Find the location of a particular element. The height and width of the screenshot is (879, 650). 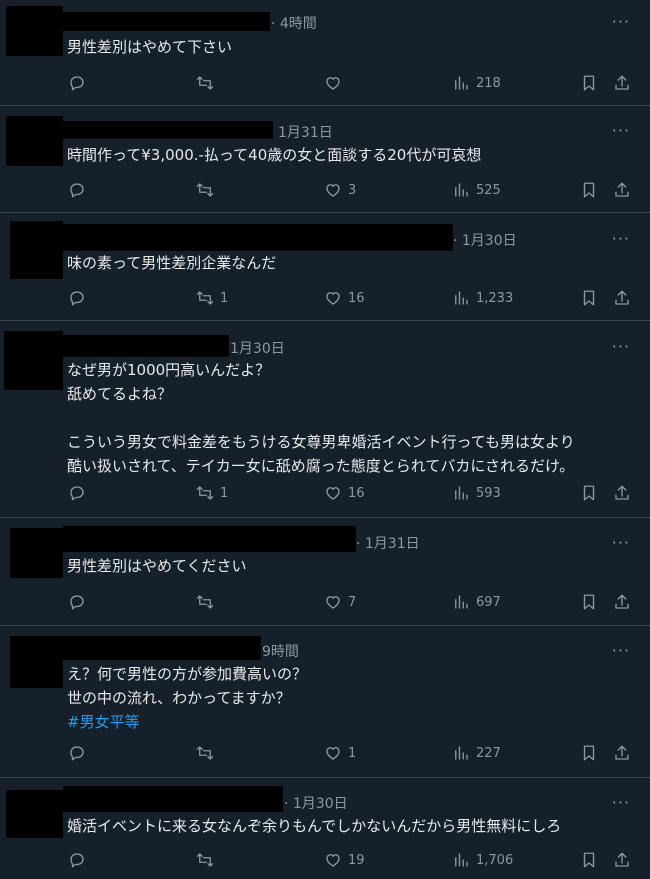

post-timestamp: · 1月31日 is located at coordinates (388, 543).